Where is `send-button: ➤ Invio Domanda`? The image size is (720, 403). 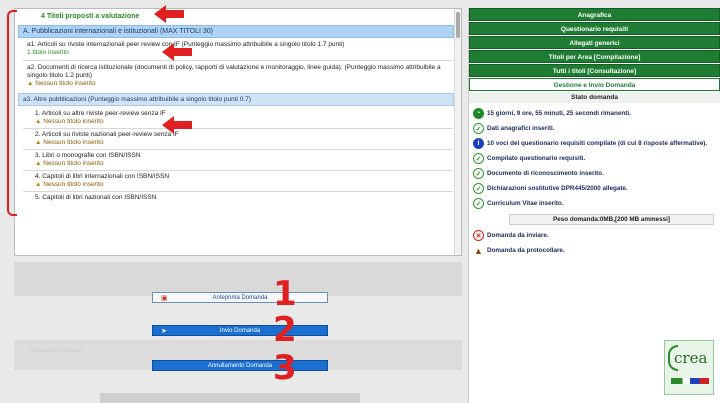 send-button: ➤ Invio Domanda is located at coordinates (240, 330).